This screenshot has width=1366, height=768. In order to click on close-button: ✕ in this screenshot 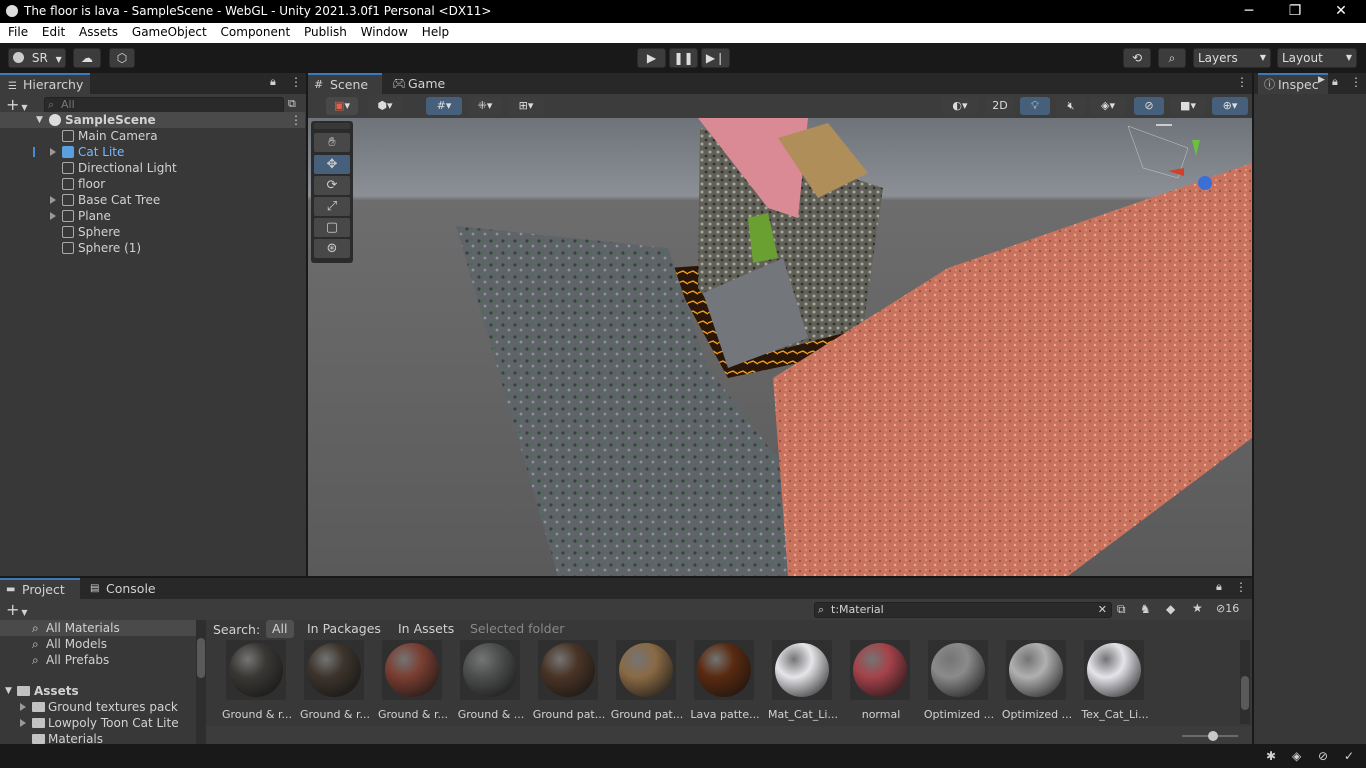, I will do `click(1341, 11)`.